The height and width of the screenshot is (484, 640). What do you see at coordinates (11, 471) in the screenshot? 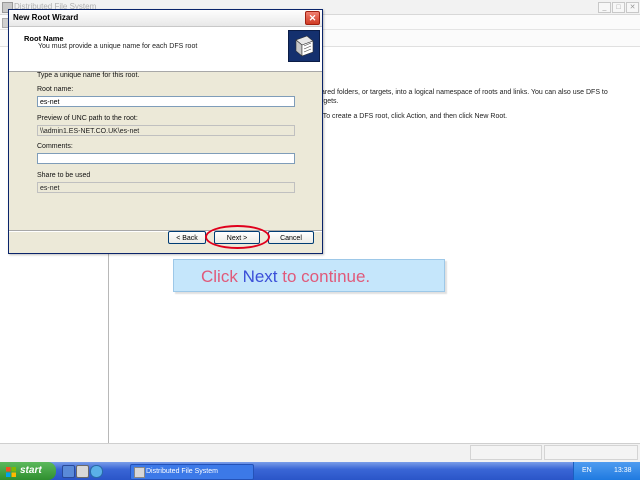
I see `windows-logo-icon` at bounding box center [11, 471].